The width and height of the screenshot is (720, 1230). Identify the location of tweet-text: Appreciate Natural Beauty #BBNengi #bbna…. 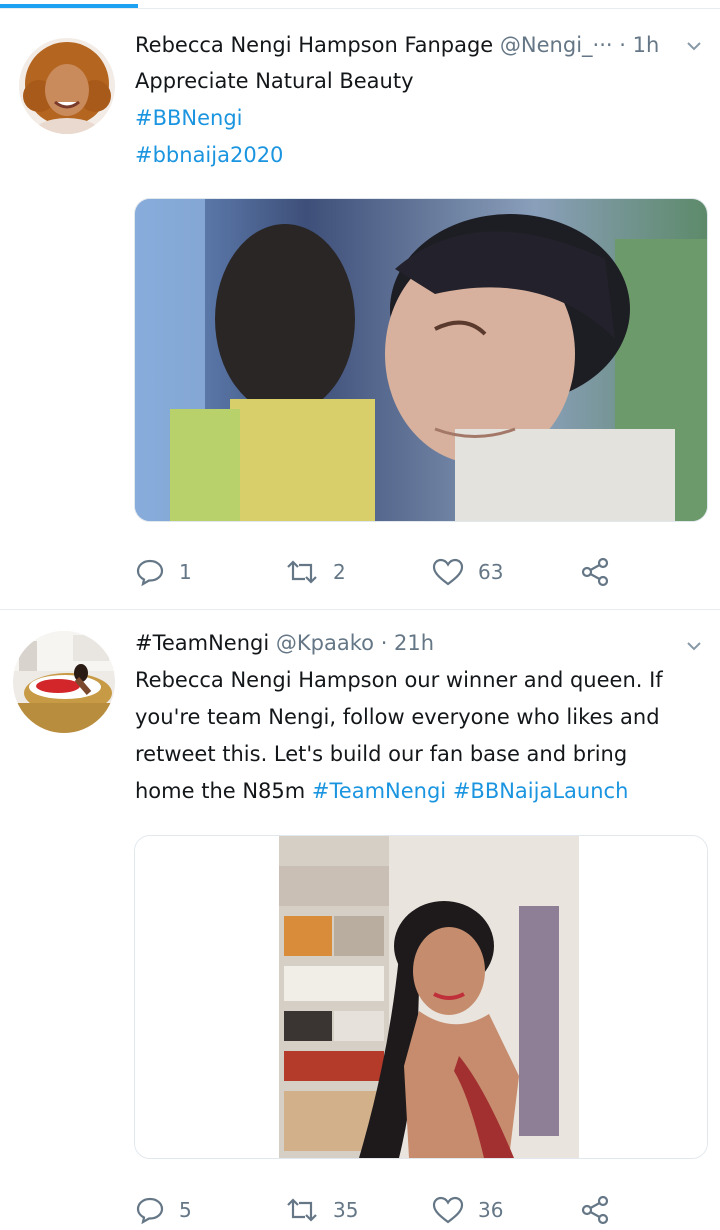
(274, 118).